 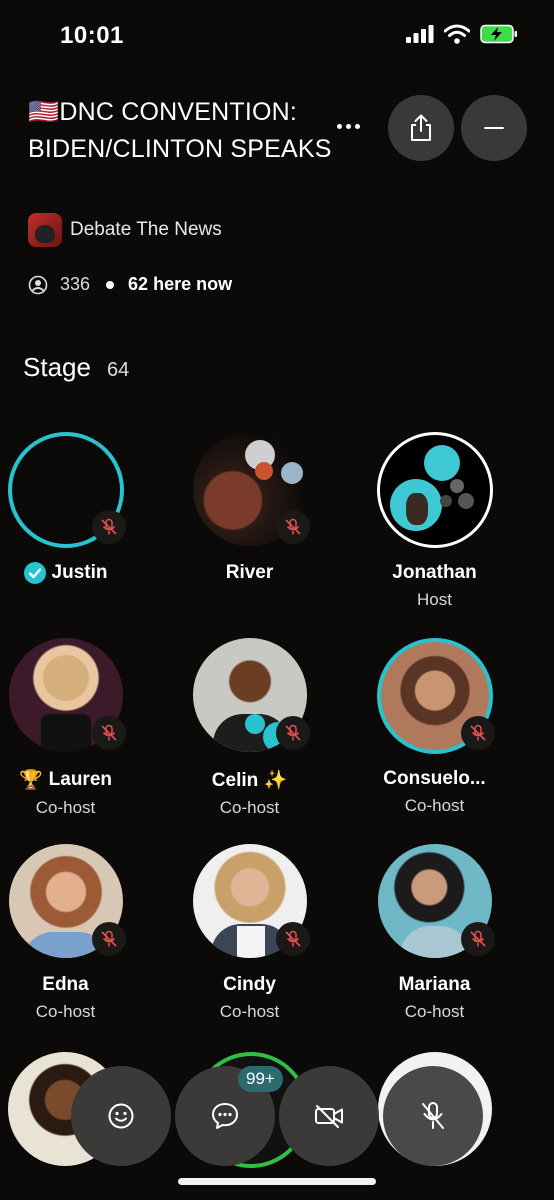 What do you see at coordinates (34, 573) in the screenshot?
I see `verified-icon` at bounding box center [34, 573].